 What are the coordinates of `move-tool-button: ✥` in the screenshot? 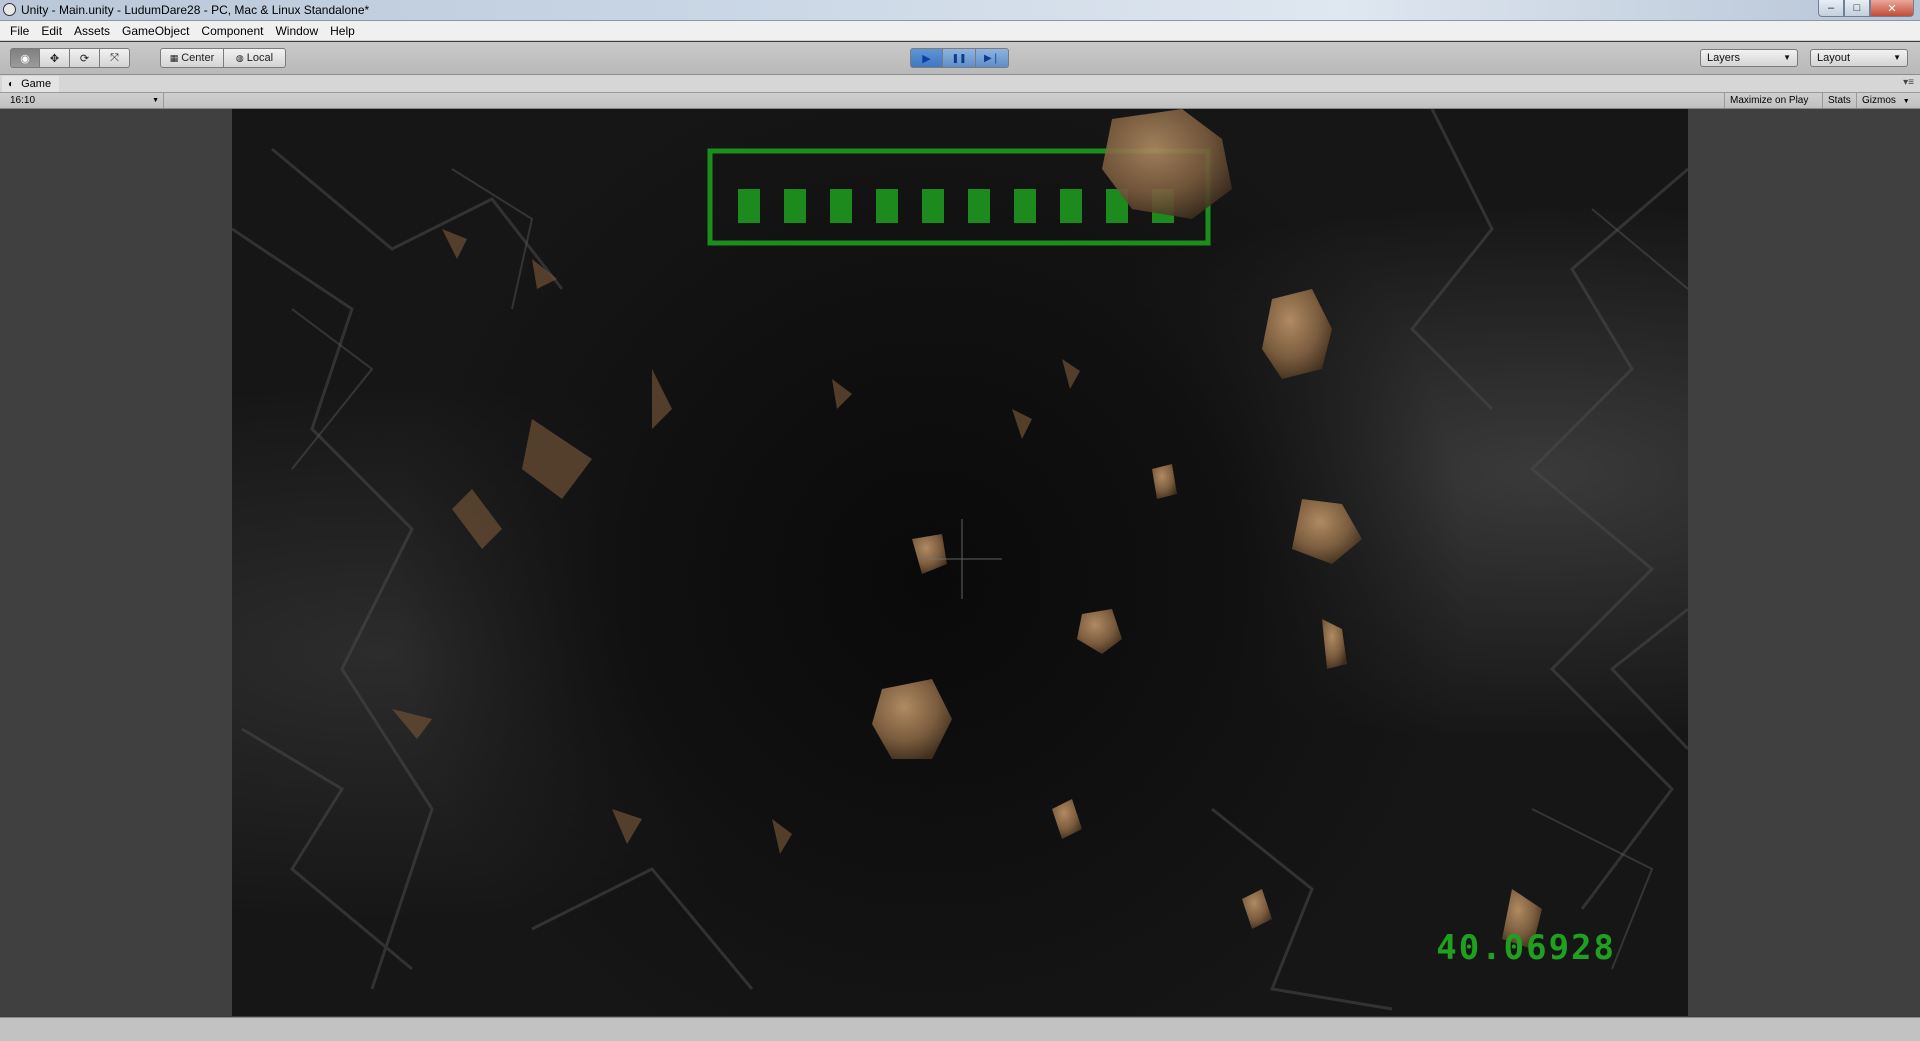 It's located at (55, 58).